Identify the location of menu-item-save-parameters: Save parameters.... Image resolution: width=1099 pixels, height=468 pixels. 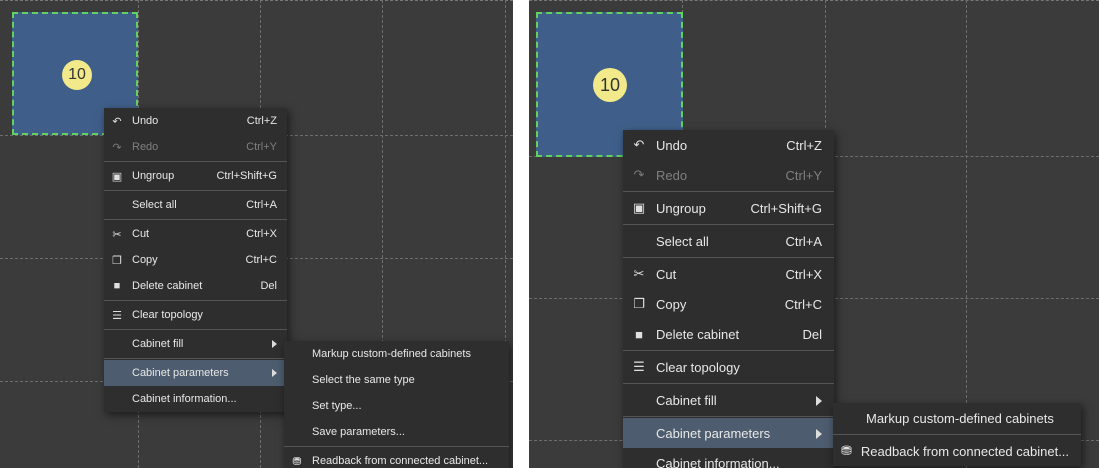
(396, 432).